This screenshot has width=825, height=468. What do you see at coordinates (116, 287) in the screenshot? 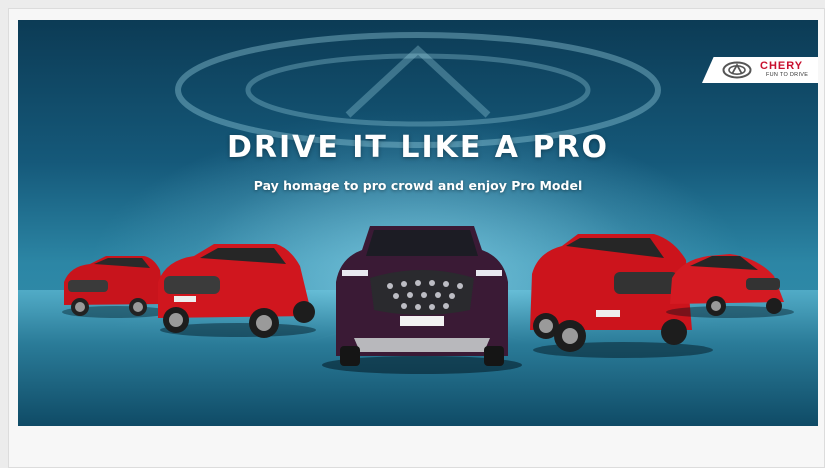
I see `car-far-left` at bounding box center [116, 287].